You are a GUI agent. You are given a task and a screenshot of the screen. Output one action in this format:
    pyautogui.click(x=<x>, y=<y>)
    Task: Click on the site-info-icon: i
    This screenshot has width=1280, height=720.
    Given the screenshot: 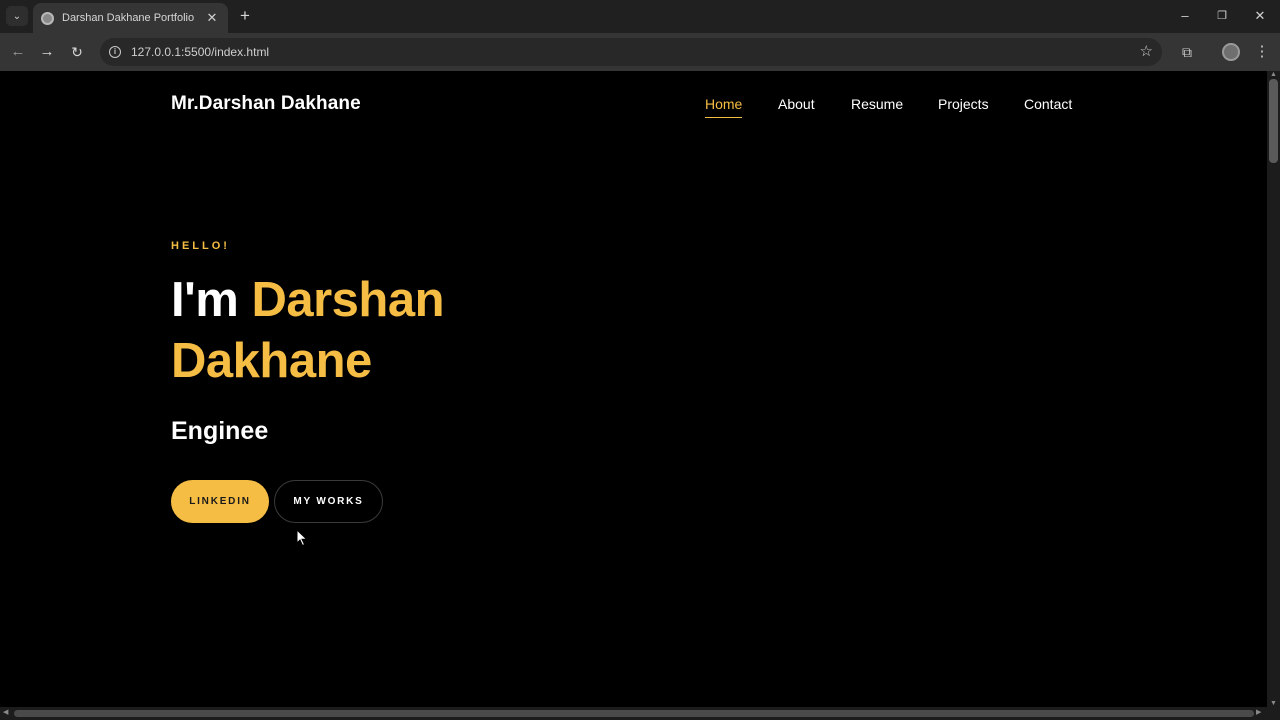 What is the action you would take?
    pyautogui.click(x=115, y=52)
    